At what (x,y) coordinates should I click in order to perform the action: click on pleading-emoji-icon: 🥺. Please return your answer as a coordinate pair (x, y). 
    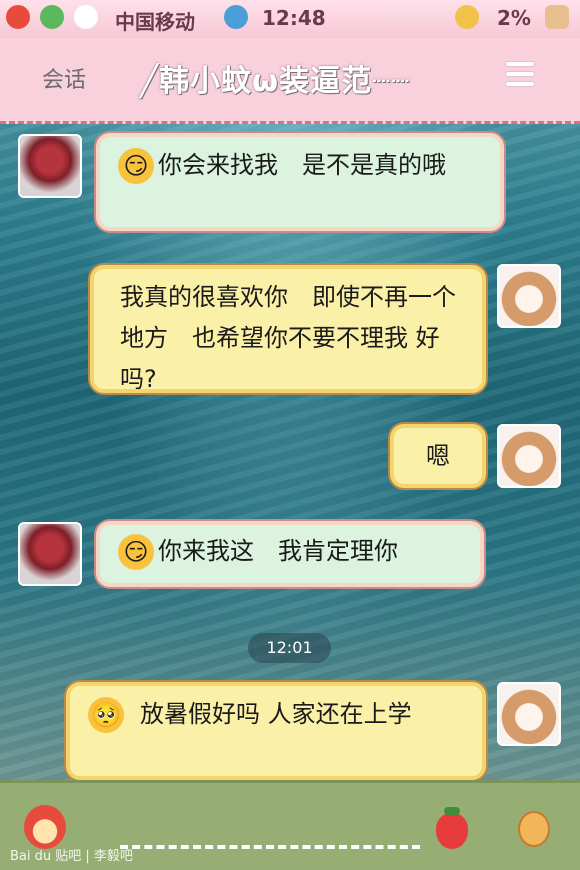
    Looking at the image, I should click on (106, 715).